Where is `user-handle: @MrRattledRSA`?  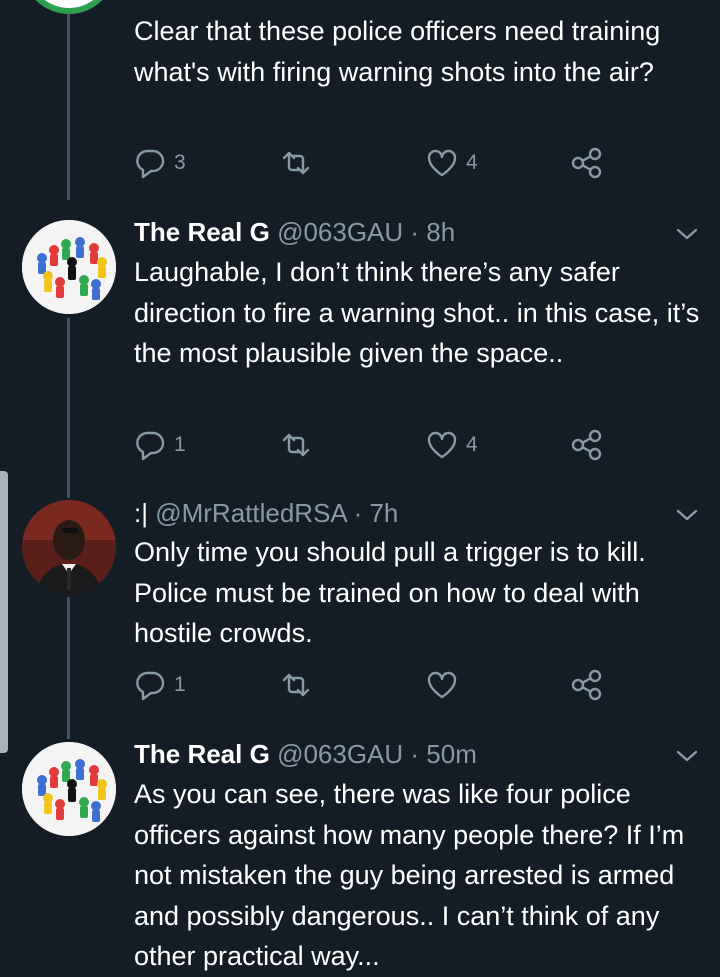 user-handle: @MrRattledRSA is located at coordinates (250, 513).